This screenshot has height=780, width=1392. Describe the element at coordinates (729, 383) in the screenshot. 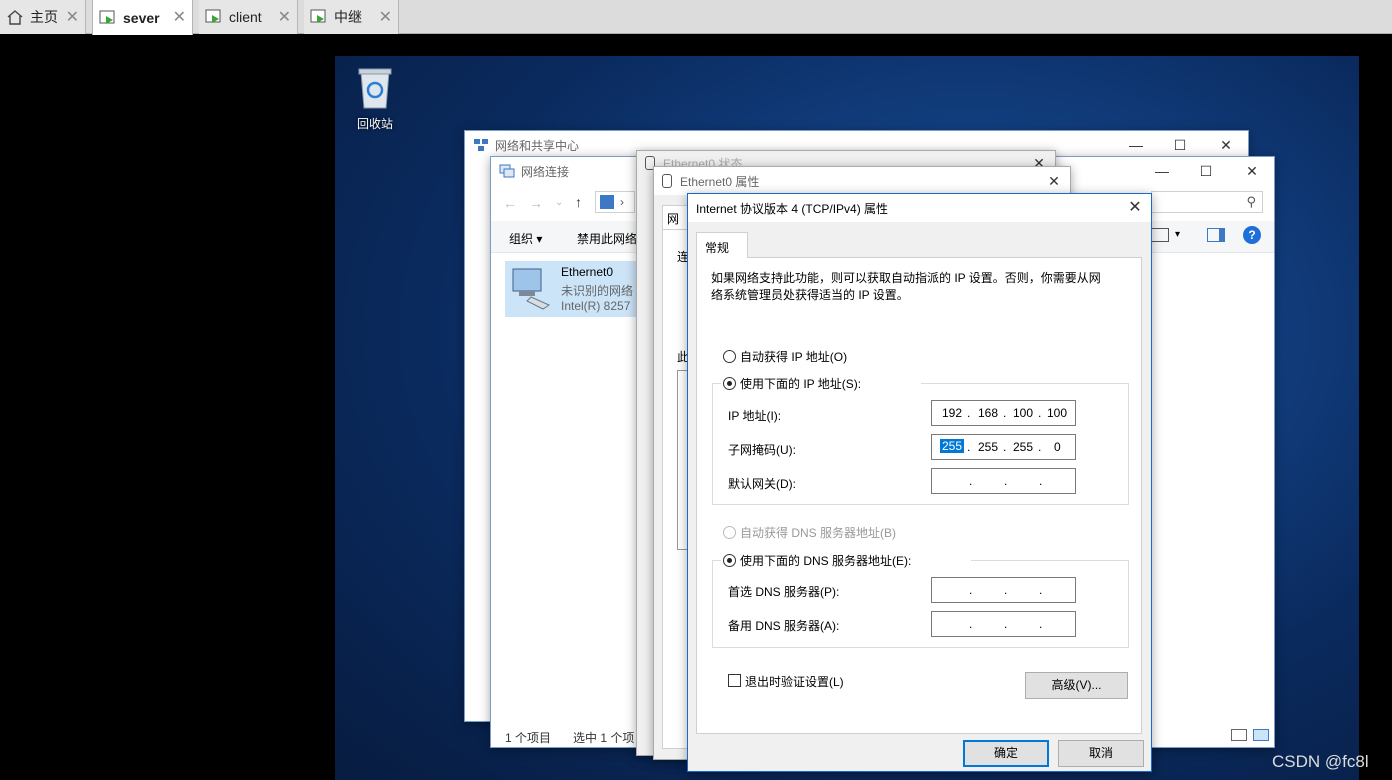

I see `manual-ip-radio` at that location.